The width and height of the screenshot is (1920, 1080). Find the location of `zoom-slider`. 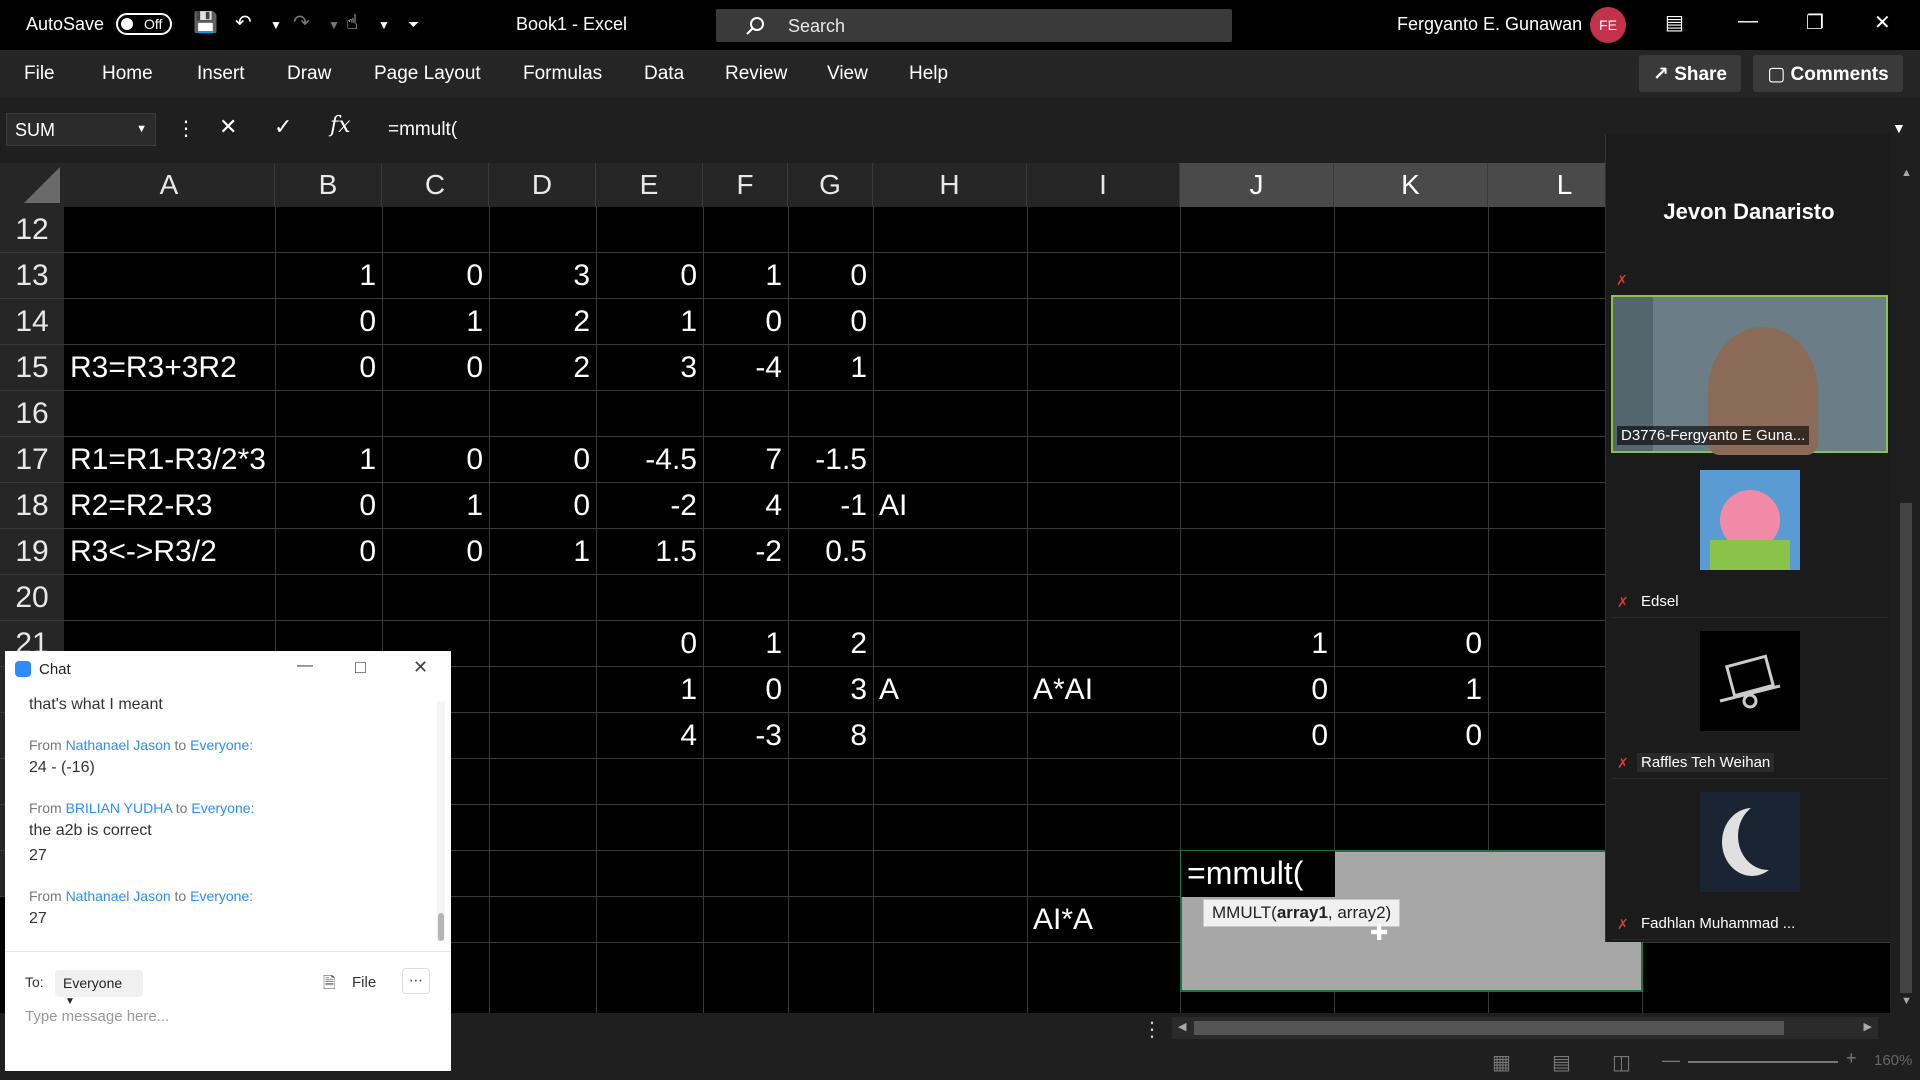

zoom-slider is located at coordinates (1763, 1062).